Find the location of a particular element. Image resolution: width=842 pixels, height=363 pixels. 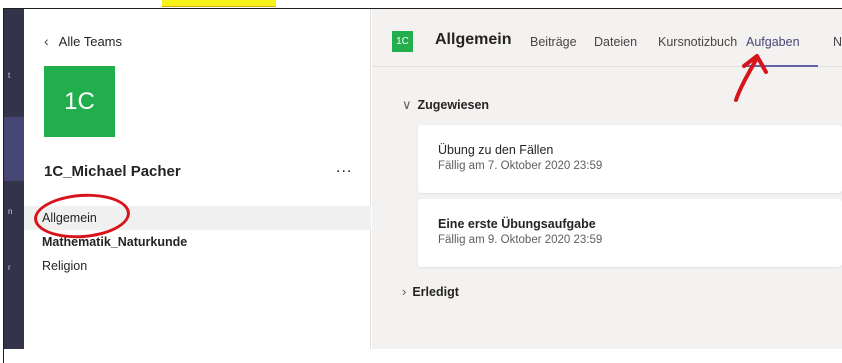

team-name: 1C_Michael Pacher is located at coordinates (112, 171).